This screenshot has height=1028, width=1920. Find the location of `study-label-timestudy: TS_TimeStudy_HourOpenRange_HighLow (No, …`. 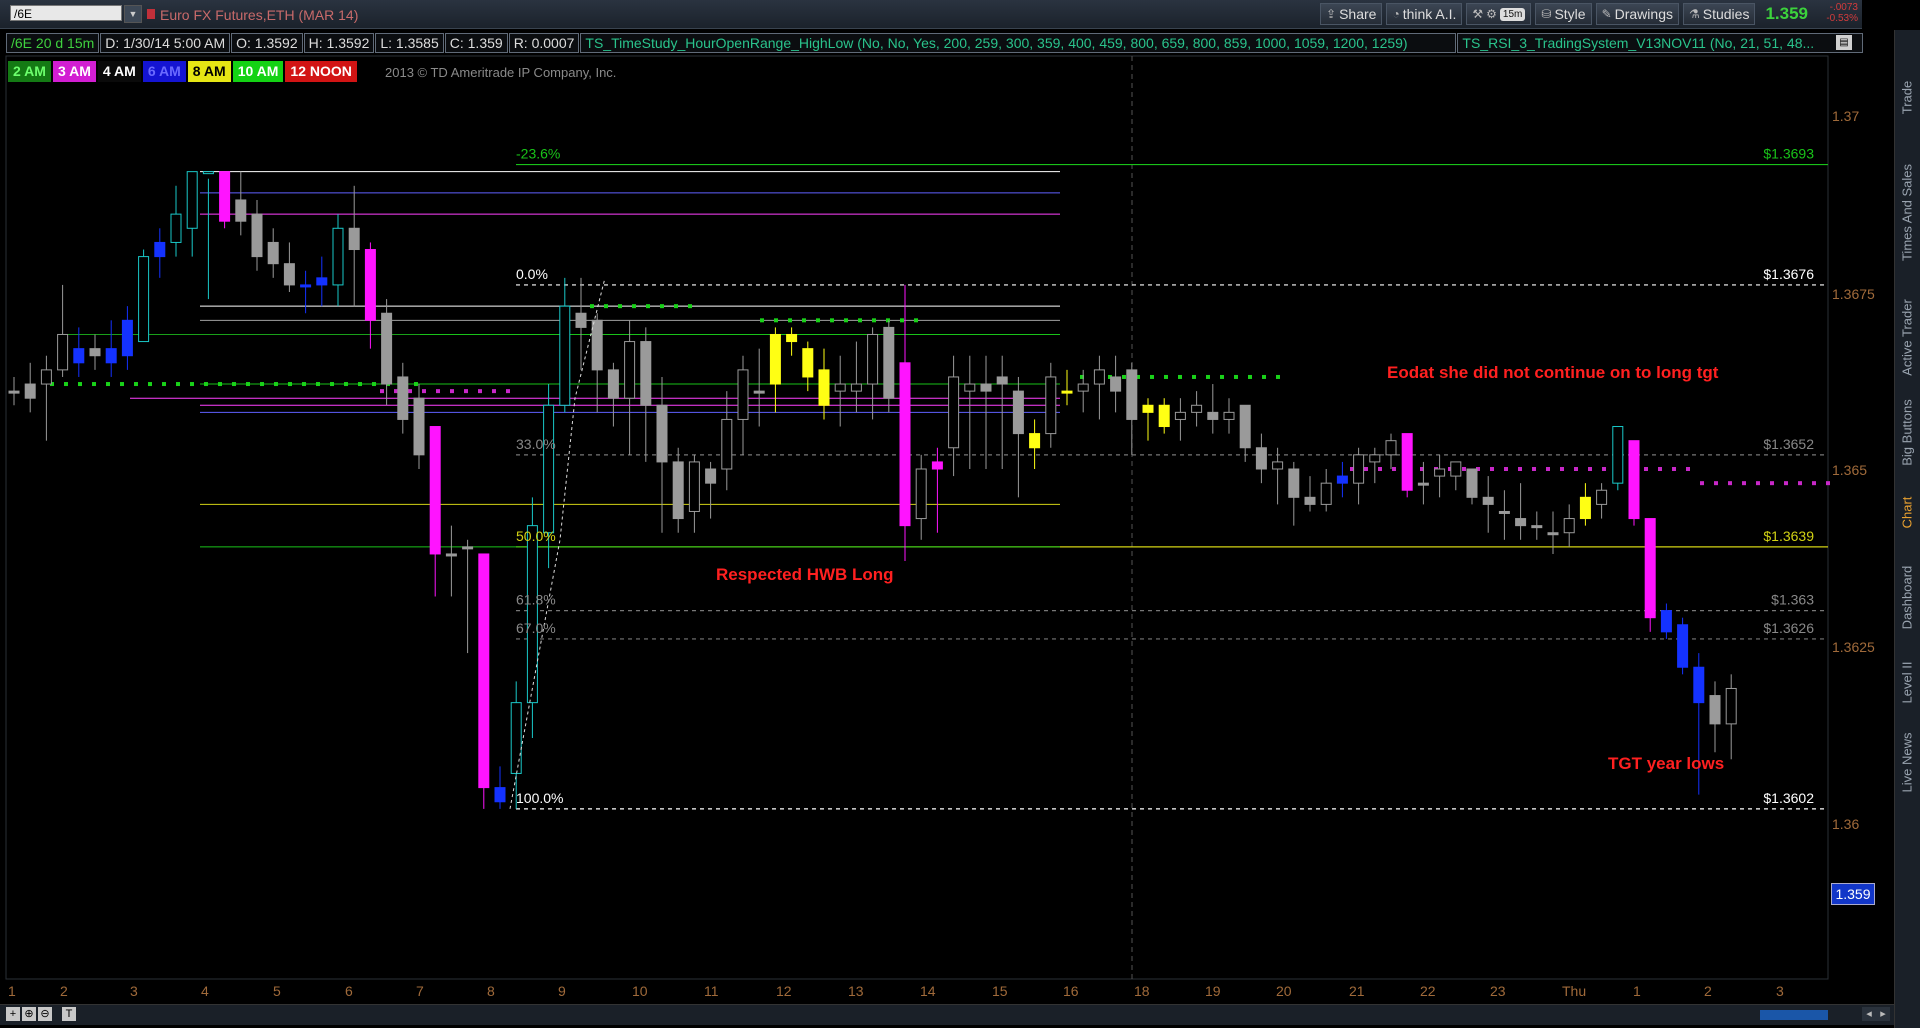

study-label-timestudy: TS_TimeStudy_HourOpenRange_HighLow (No, … is located at coordinates (1018, 43).